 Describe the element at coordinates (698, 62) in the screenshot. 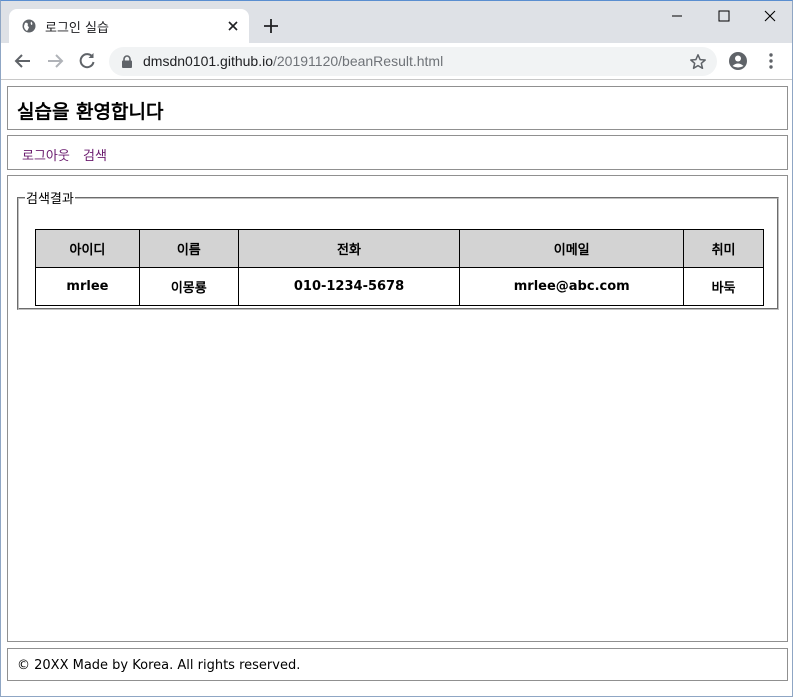

I see `bookmark-star-icon` at that location.